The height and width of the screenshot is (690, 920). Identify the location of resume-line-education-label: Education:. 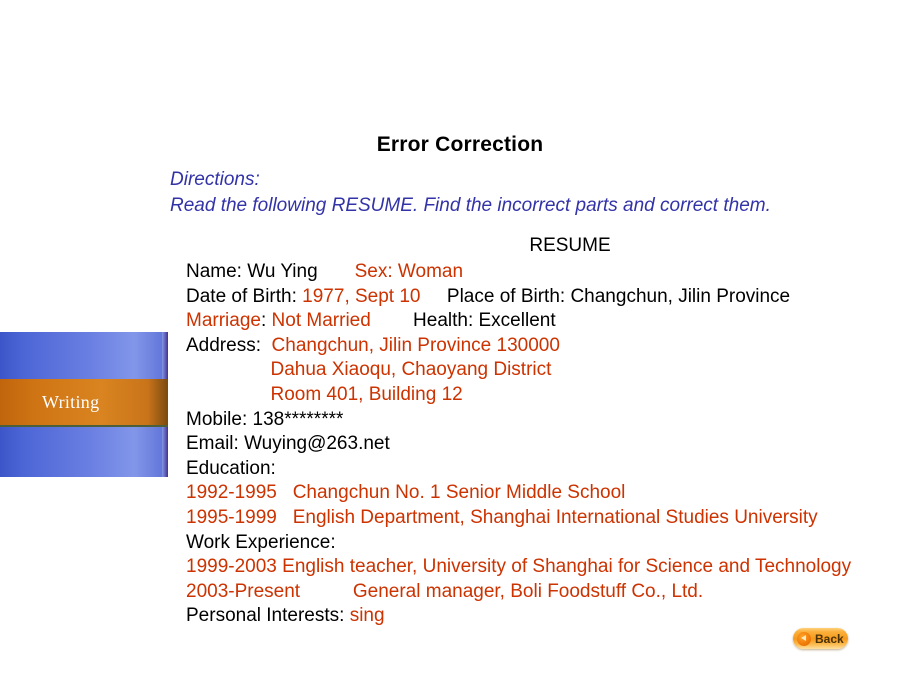
(553, 469).